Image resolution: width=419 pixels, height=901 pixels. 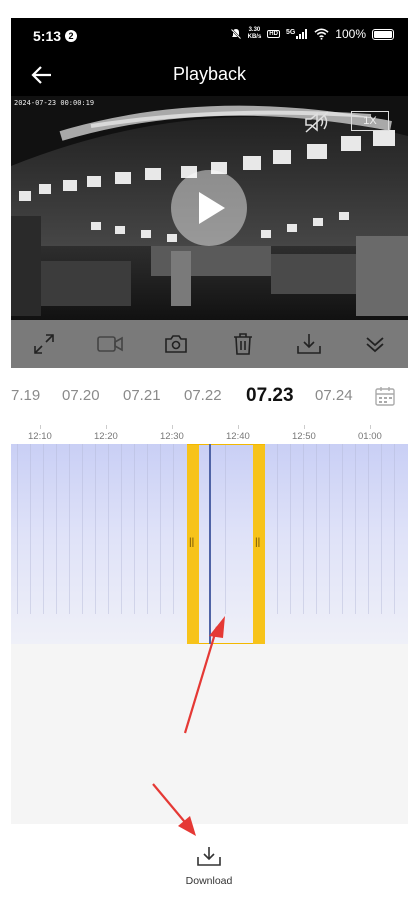 I want to click on time-tick: 12:40, so click(x=238, y=433).